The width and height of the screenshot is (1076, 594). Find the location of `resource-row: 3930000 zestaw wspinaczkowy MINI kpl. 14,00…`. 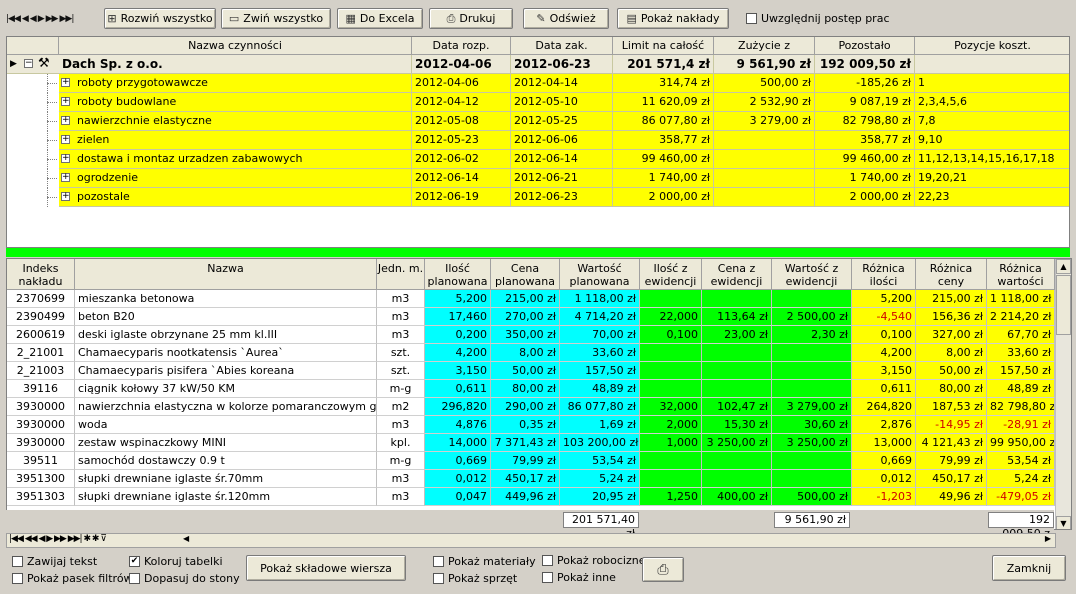

resource-row: 3930000 zestaw wspinaczkowy MINI kpl. 14,00… is located at coordinates (531, 443).